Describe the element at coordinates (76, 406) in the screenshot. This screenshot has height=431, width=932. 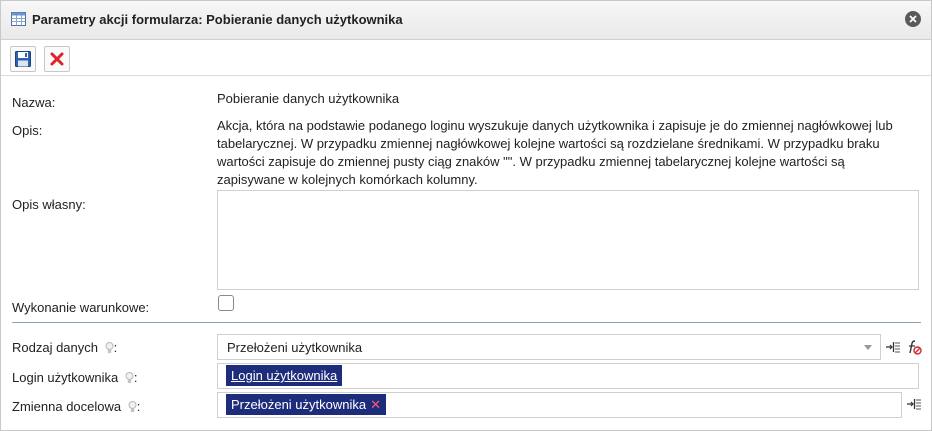
I see `target-variable-label: Zmienna docelowa :` at that location.